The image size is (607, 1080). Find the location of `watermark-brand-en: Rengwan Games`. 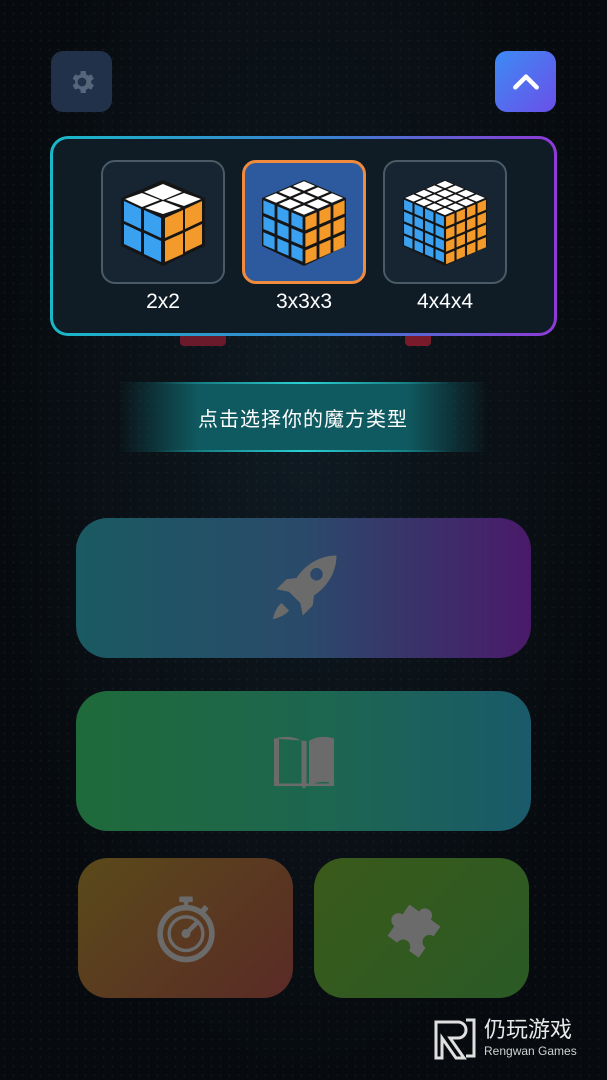

watermark-brand-en: Rengwan Games is located at coordinates (530, 1051).